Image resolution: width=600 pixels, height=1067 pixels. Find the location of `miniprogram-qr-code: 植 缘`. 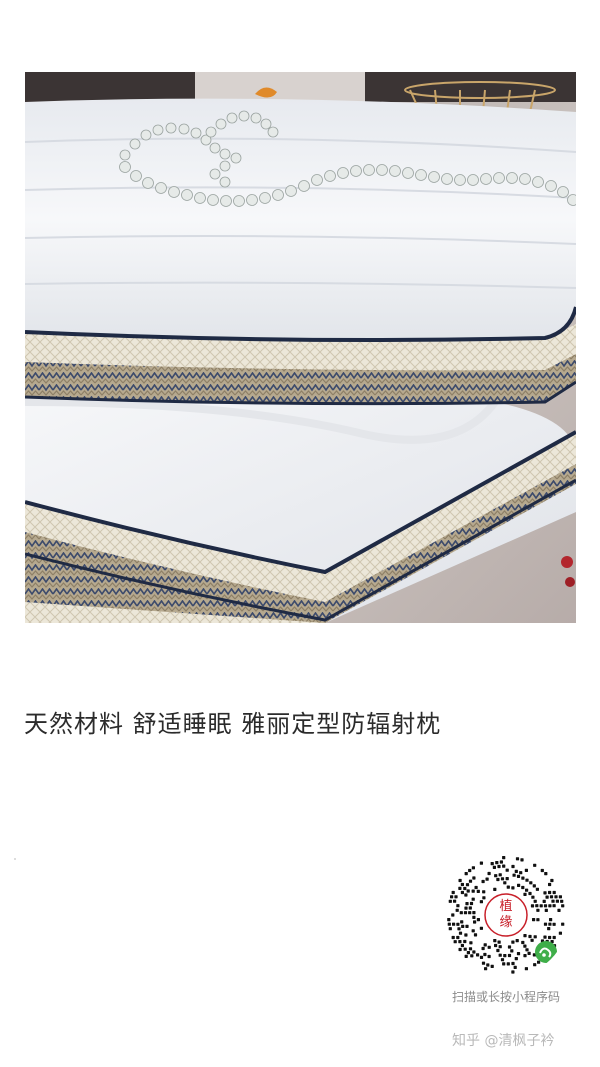

miniprogram-qr-code: 植 缘 is located at coordinates (506, 915).